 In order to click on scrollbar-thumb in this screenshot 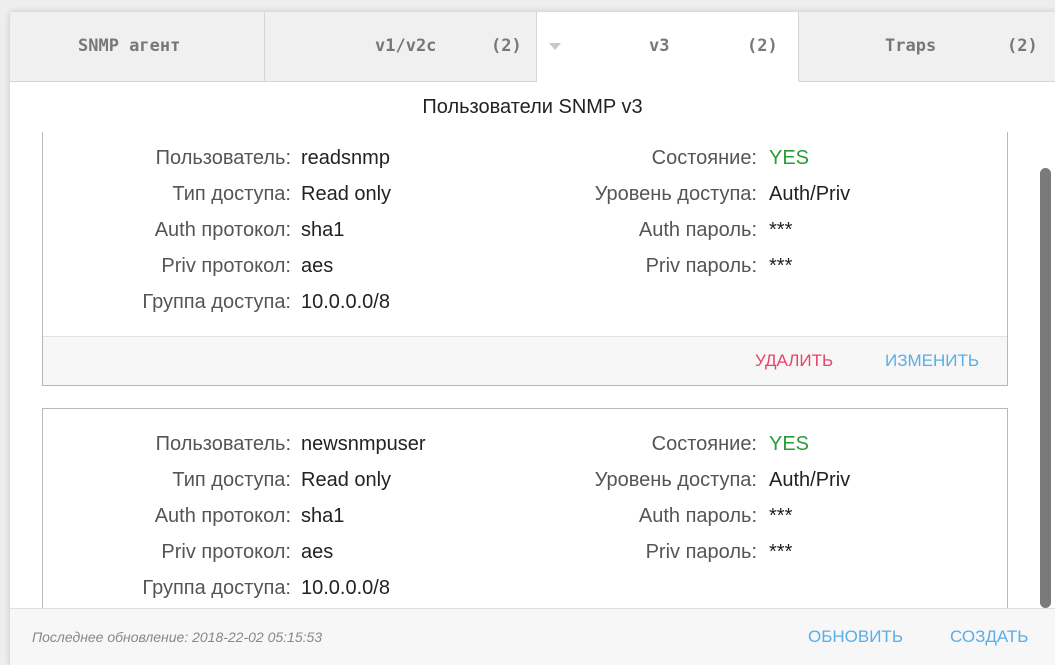, I will do `click(1045, 388)`.